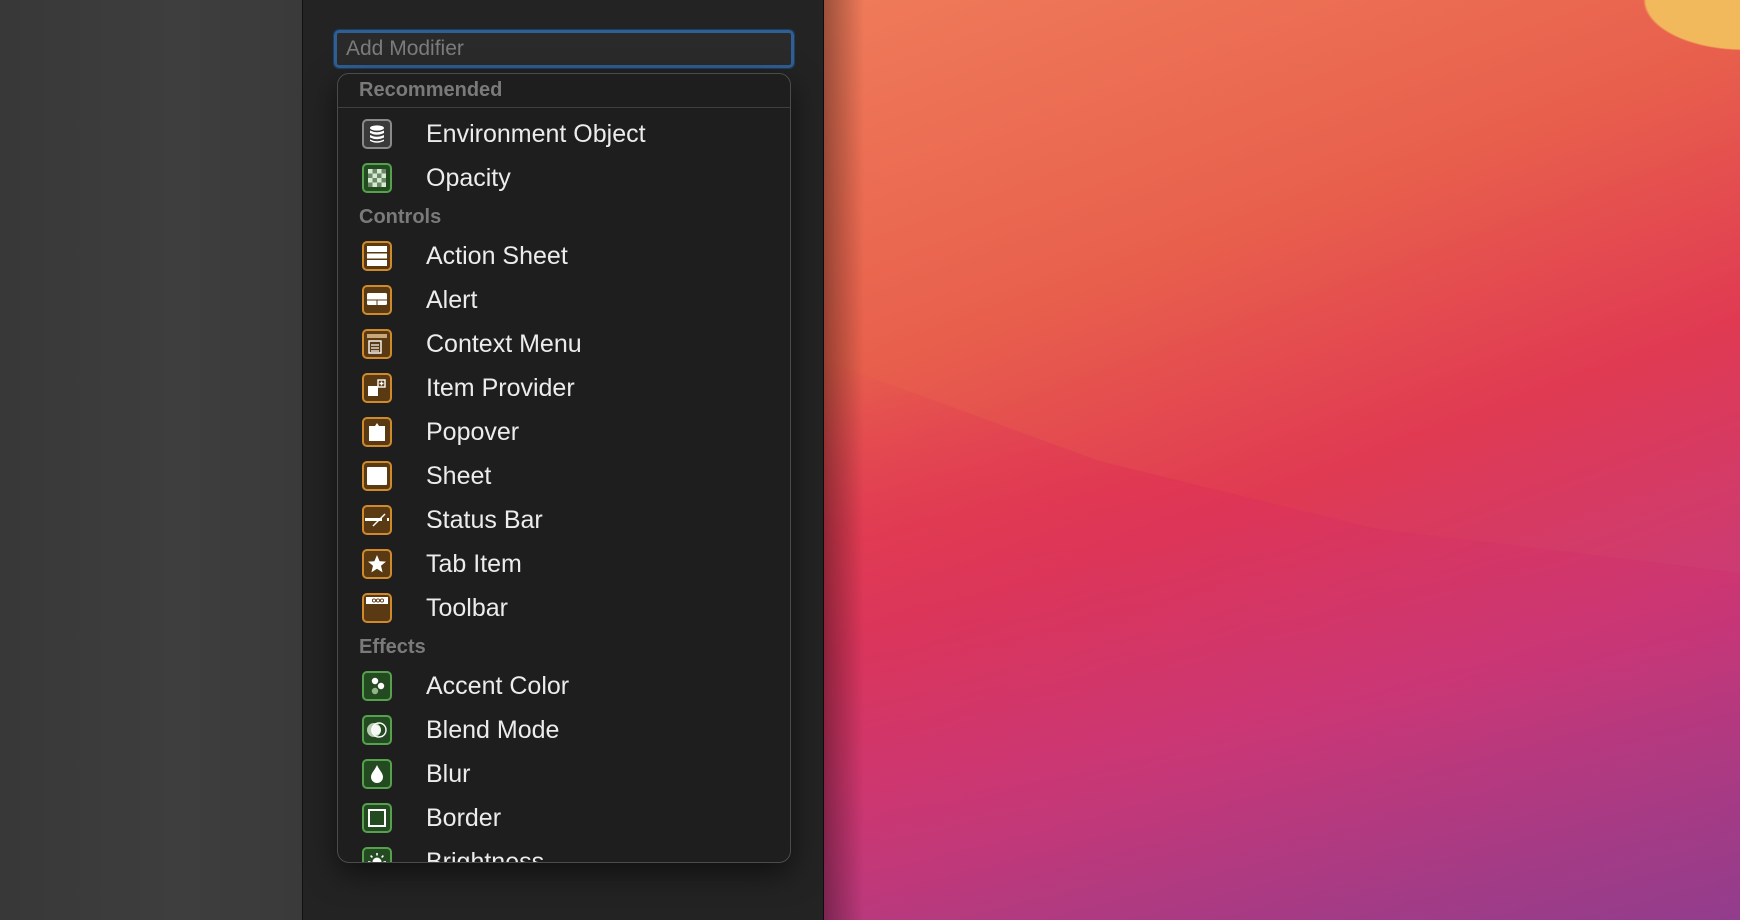 This screenshot has height=920, width=1740. Describe the element at coordinates (377, 564) in the screenshot. I see `star-icon` at that location.